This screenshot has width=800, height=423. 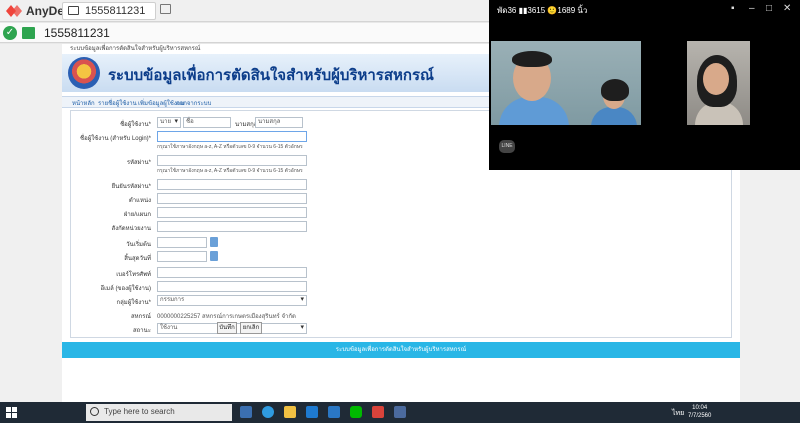 I want to click on task-view-icon, so click(x=246, y=412).